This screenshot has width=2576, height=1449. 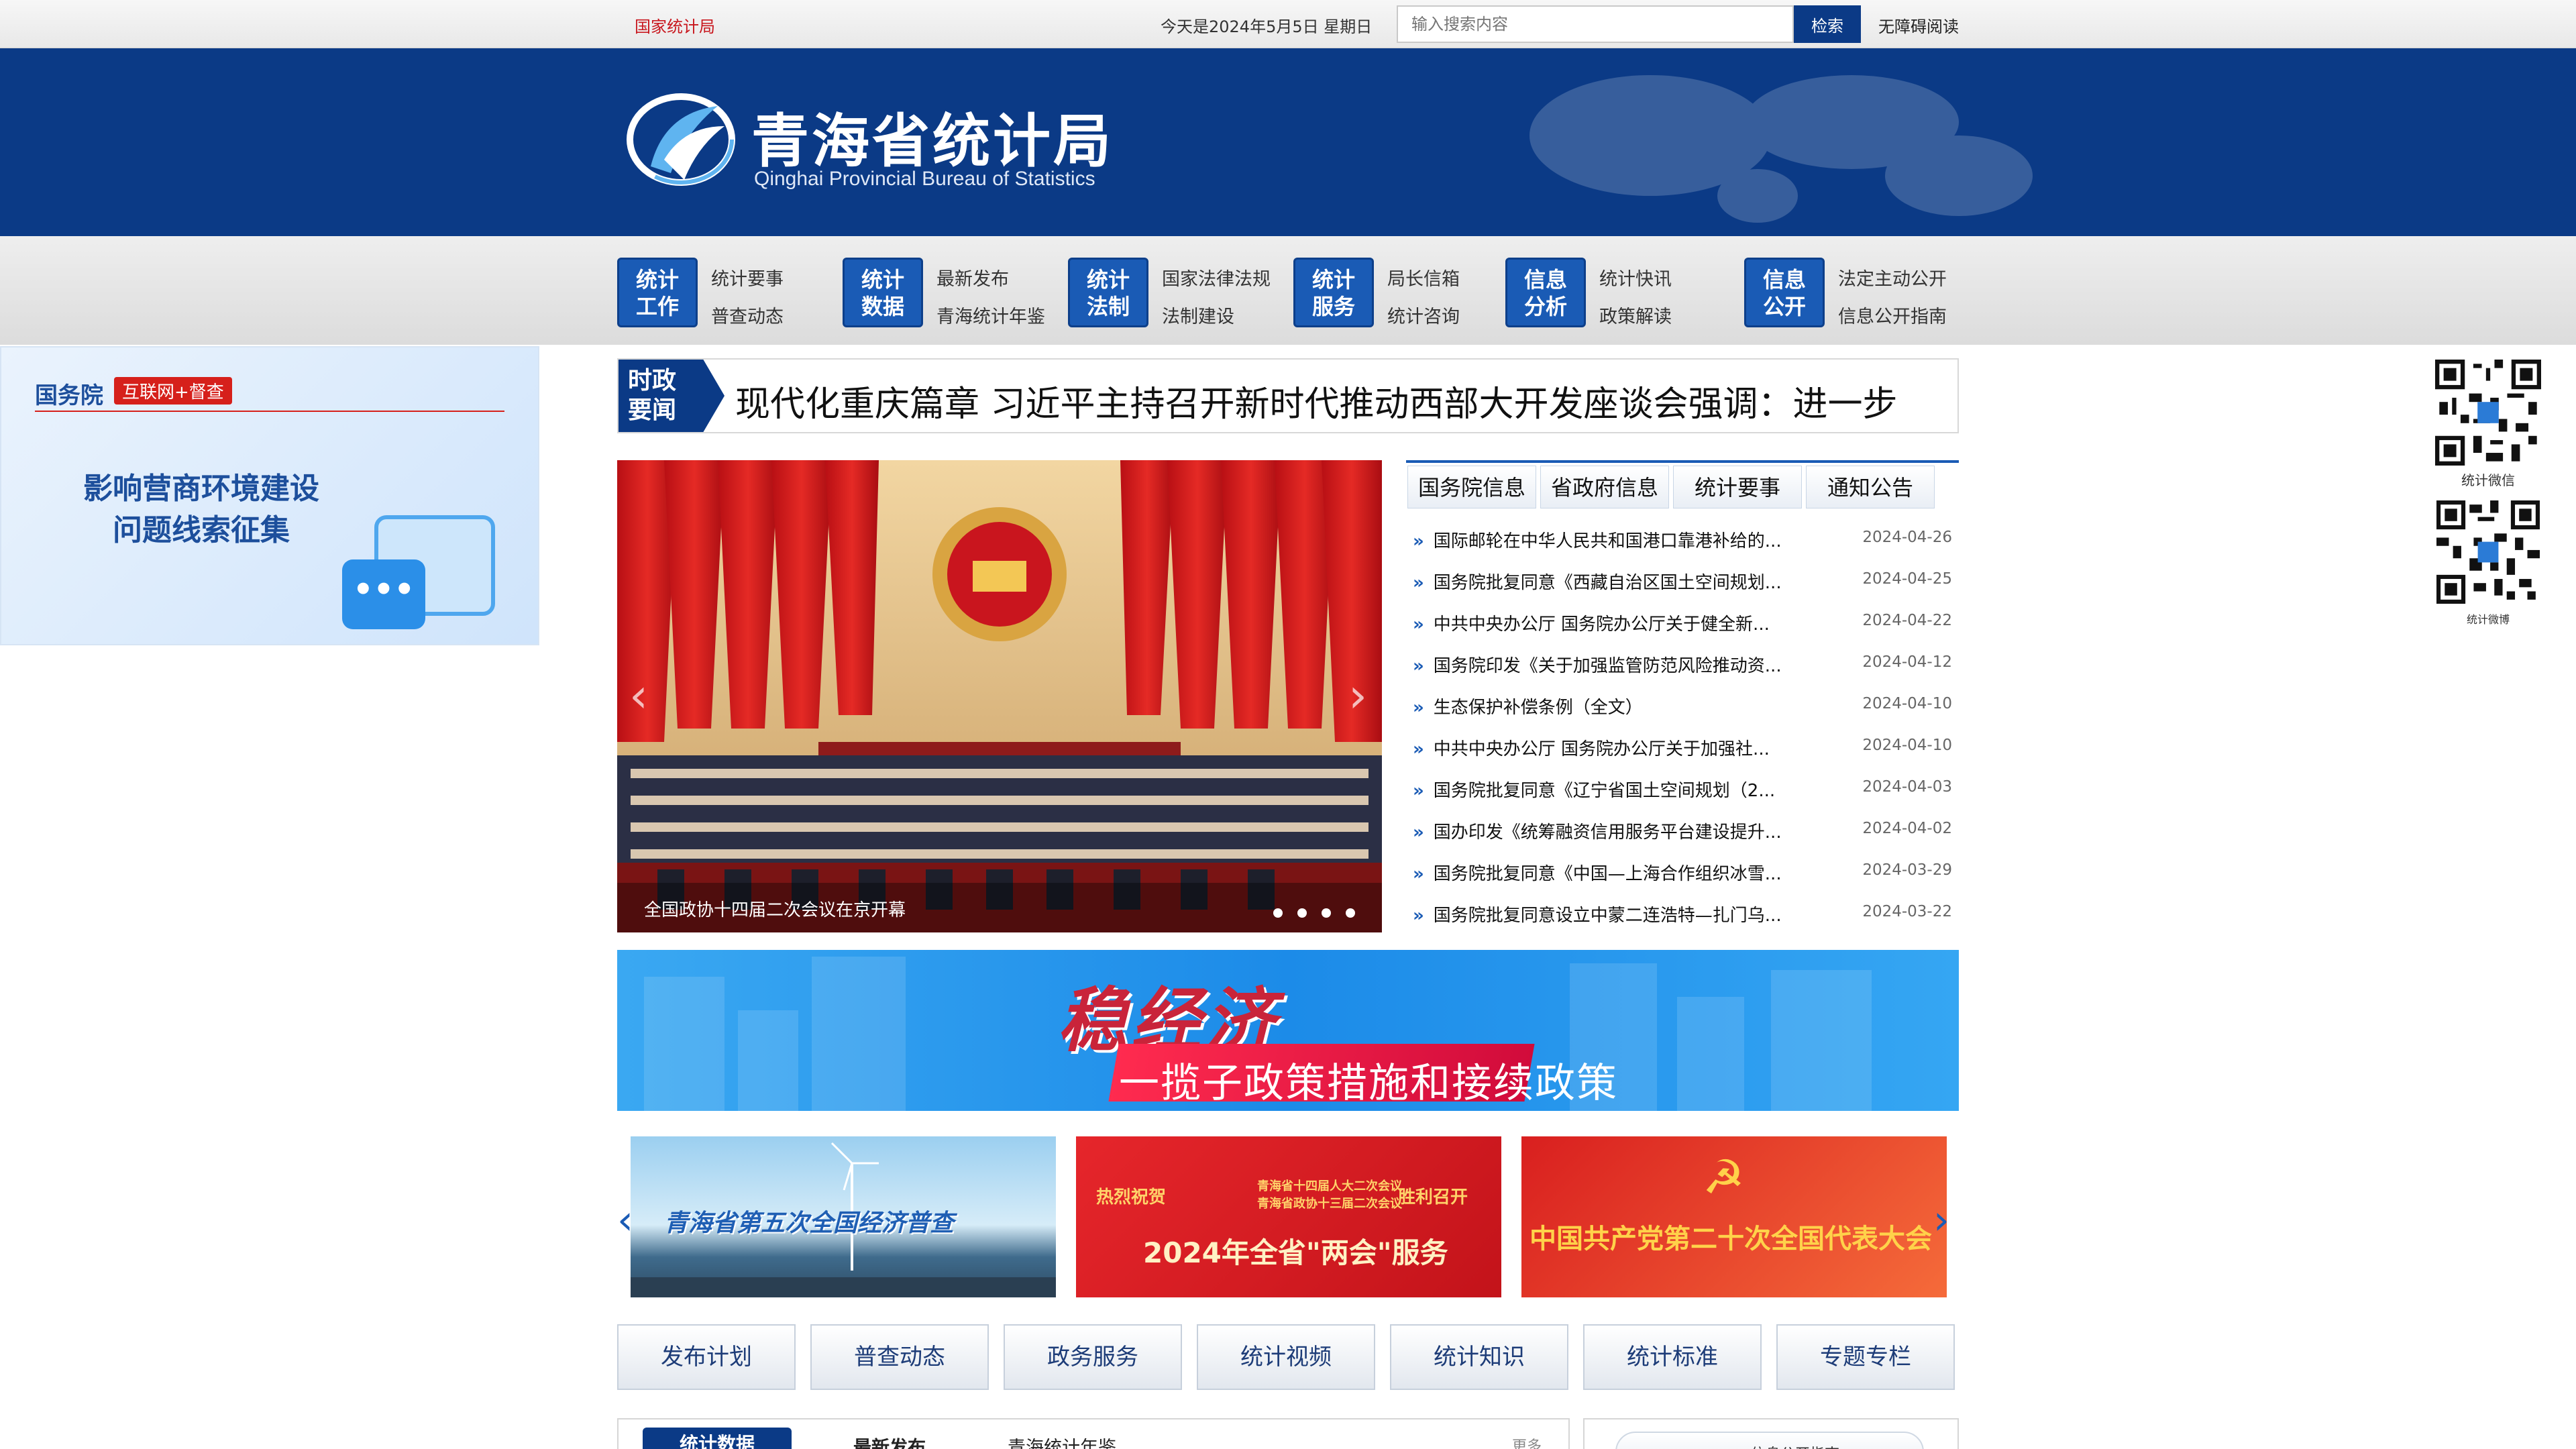 What do you see at coordinates (775, 908) in the screenshot?
I see `carousel-caption: 全国政协十四届二次会议在京开幕` at bounding box center [775, 908].